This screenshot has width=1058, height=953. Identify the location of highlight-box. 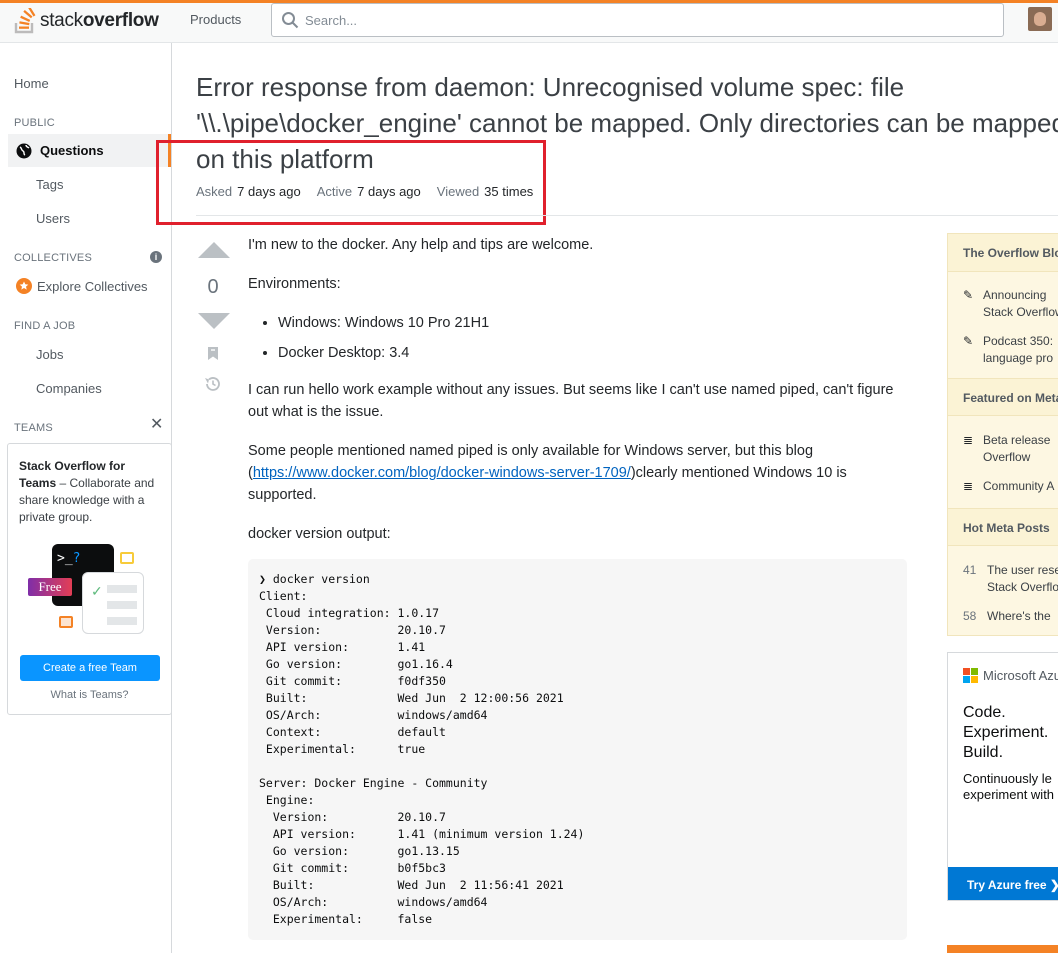
(351, 182).